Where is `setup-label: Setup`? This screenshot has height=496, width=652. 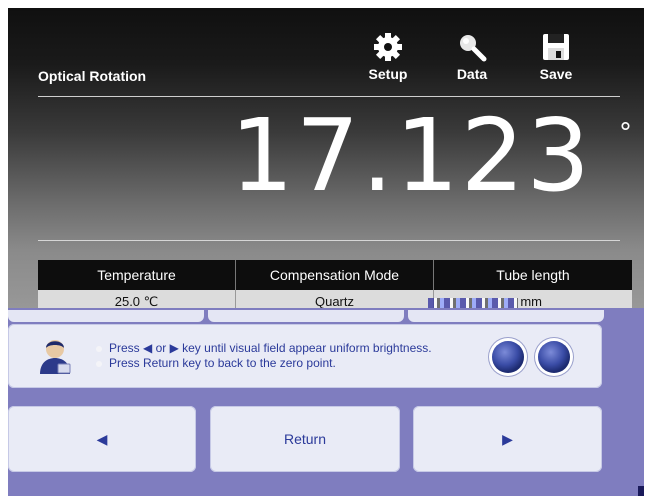 setup-label: Setup is located at coordinates (388, 74).